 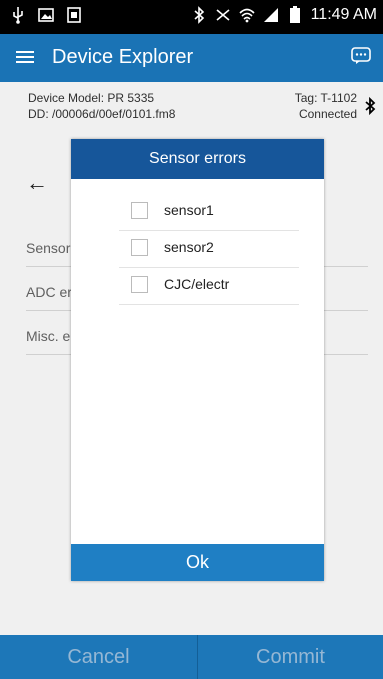 What do you see at coordinates (123, 57) in the screenshot?
I see `page-title: Device Explorer` at bounding box center [123, 57].